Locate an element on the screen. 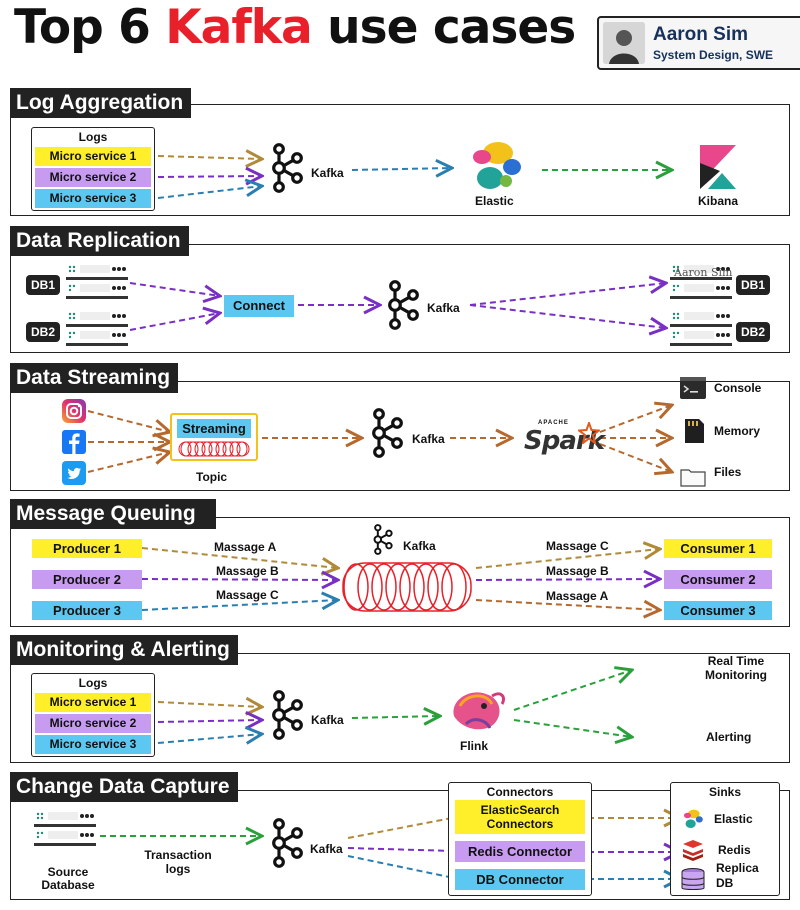 This screenshot has height=910, width=800. flink-label: Flink is located at coordinates (474, 746).